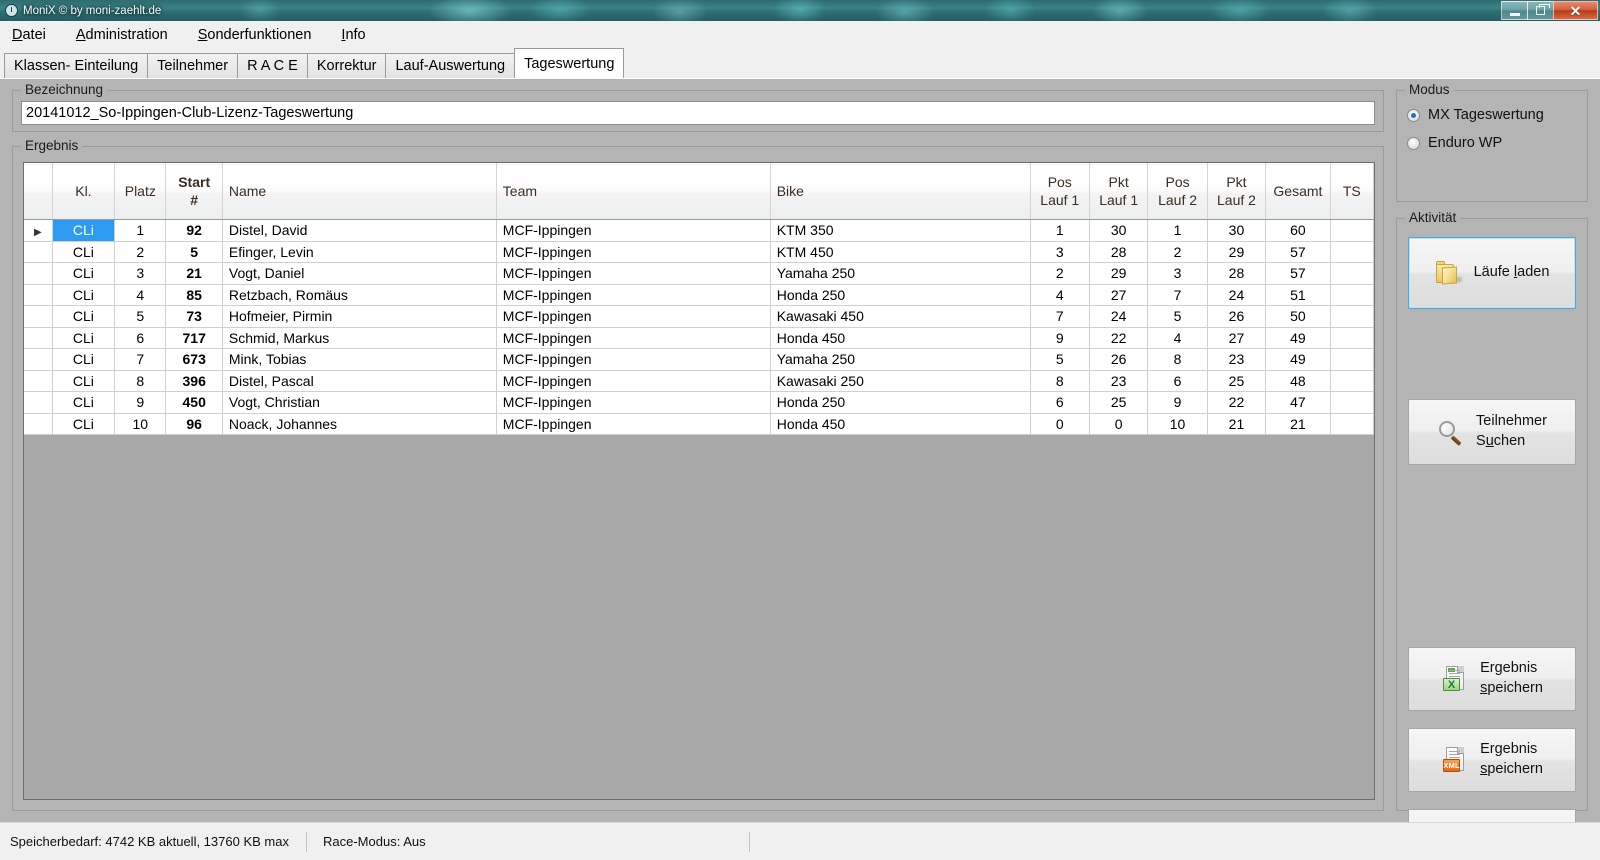 This screenshot has height=860, width=1600. Describe the element at coordinates (140, 252) in the screenshot. I see `cell-platz: 2` at that location.